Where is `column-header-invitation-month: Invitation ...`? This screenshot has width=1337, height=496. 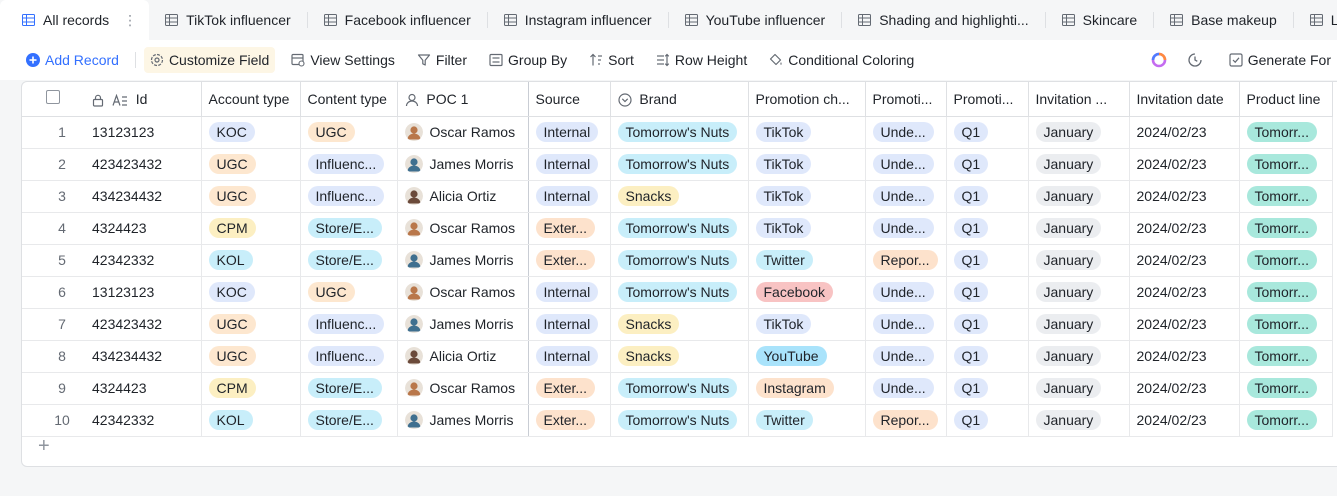 column-header-invitation-month: Invitation ... is located at coordinates (1079, 99).